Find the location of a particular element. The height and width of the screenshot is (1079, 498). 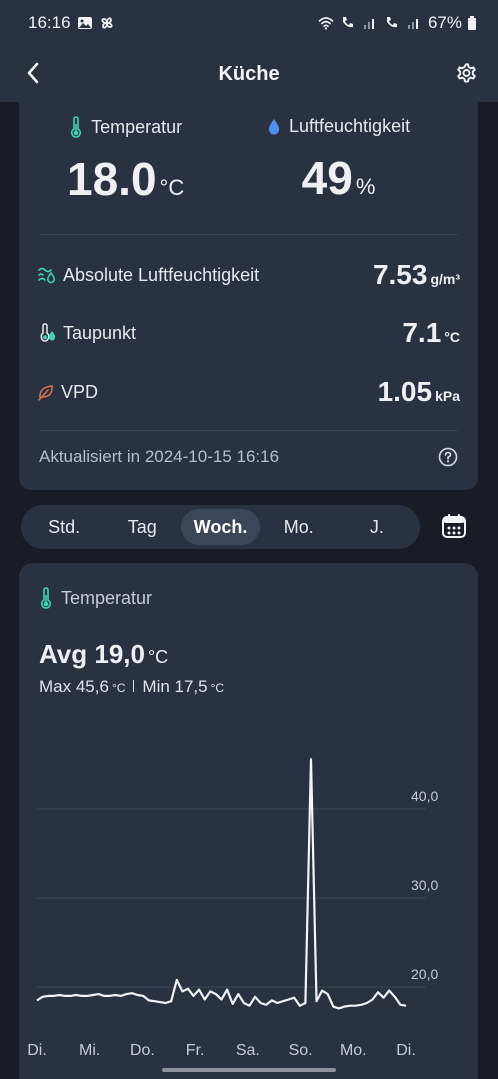

temperature-unit: °C is located at coordinates (172, 187).